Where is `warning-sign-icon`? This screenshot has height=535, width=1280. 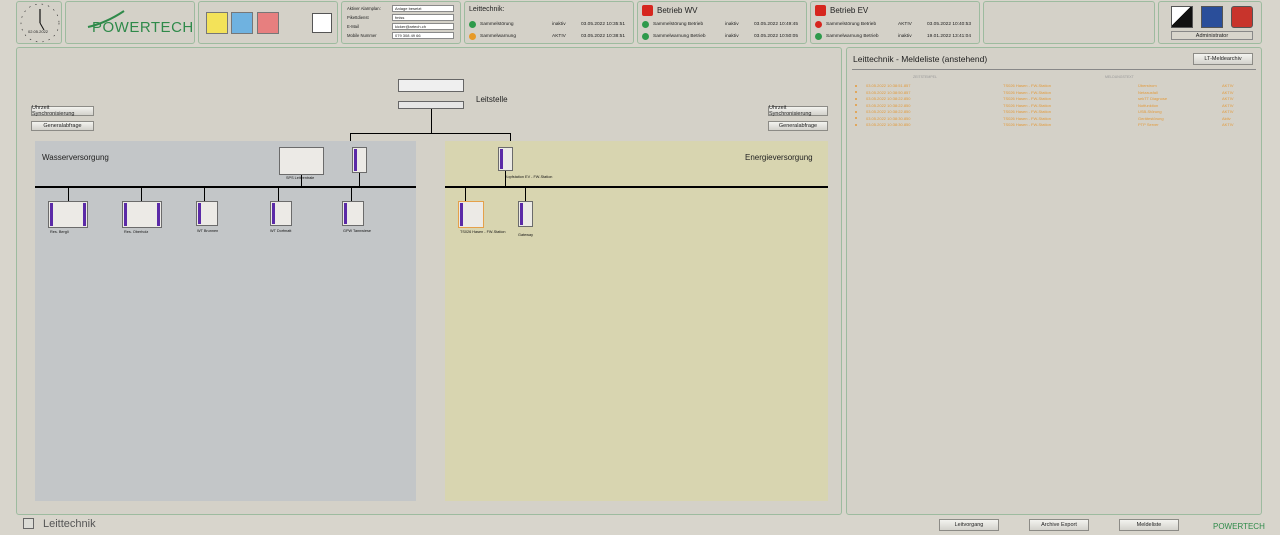
warning-sign-icon is located at coordinates (322, 23).